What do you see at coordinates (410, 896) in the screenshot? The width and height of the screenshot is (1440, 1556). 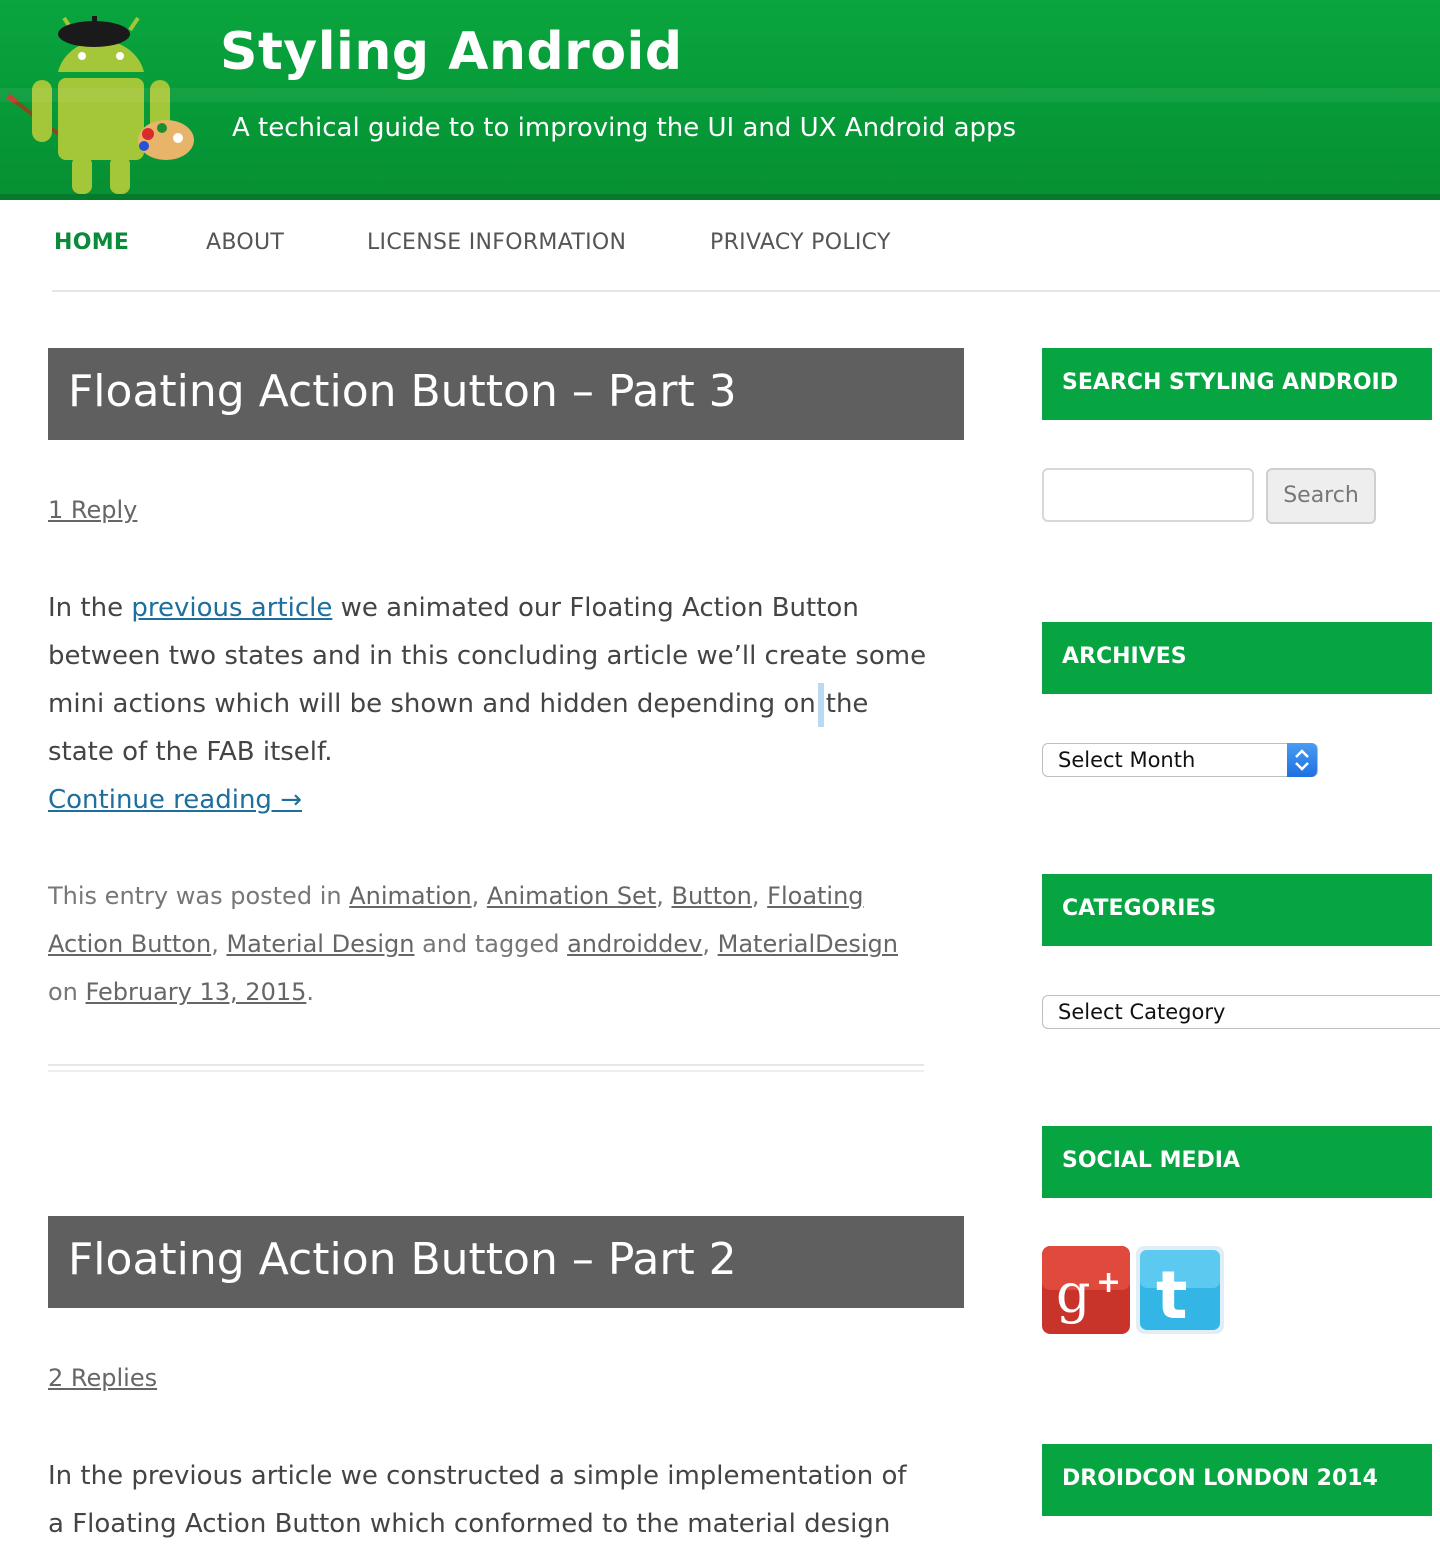 I see `category-link: Animation` at bounding box center [410, 896].